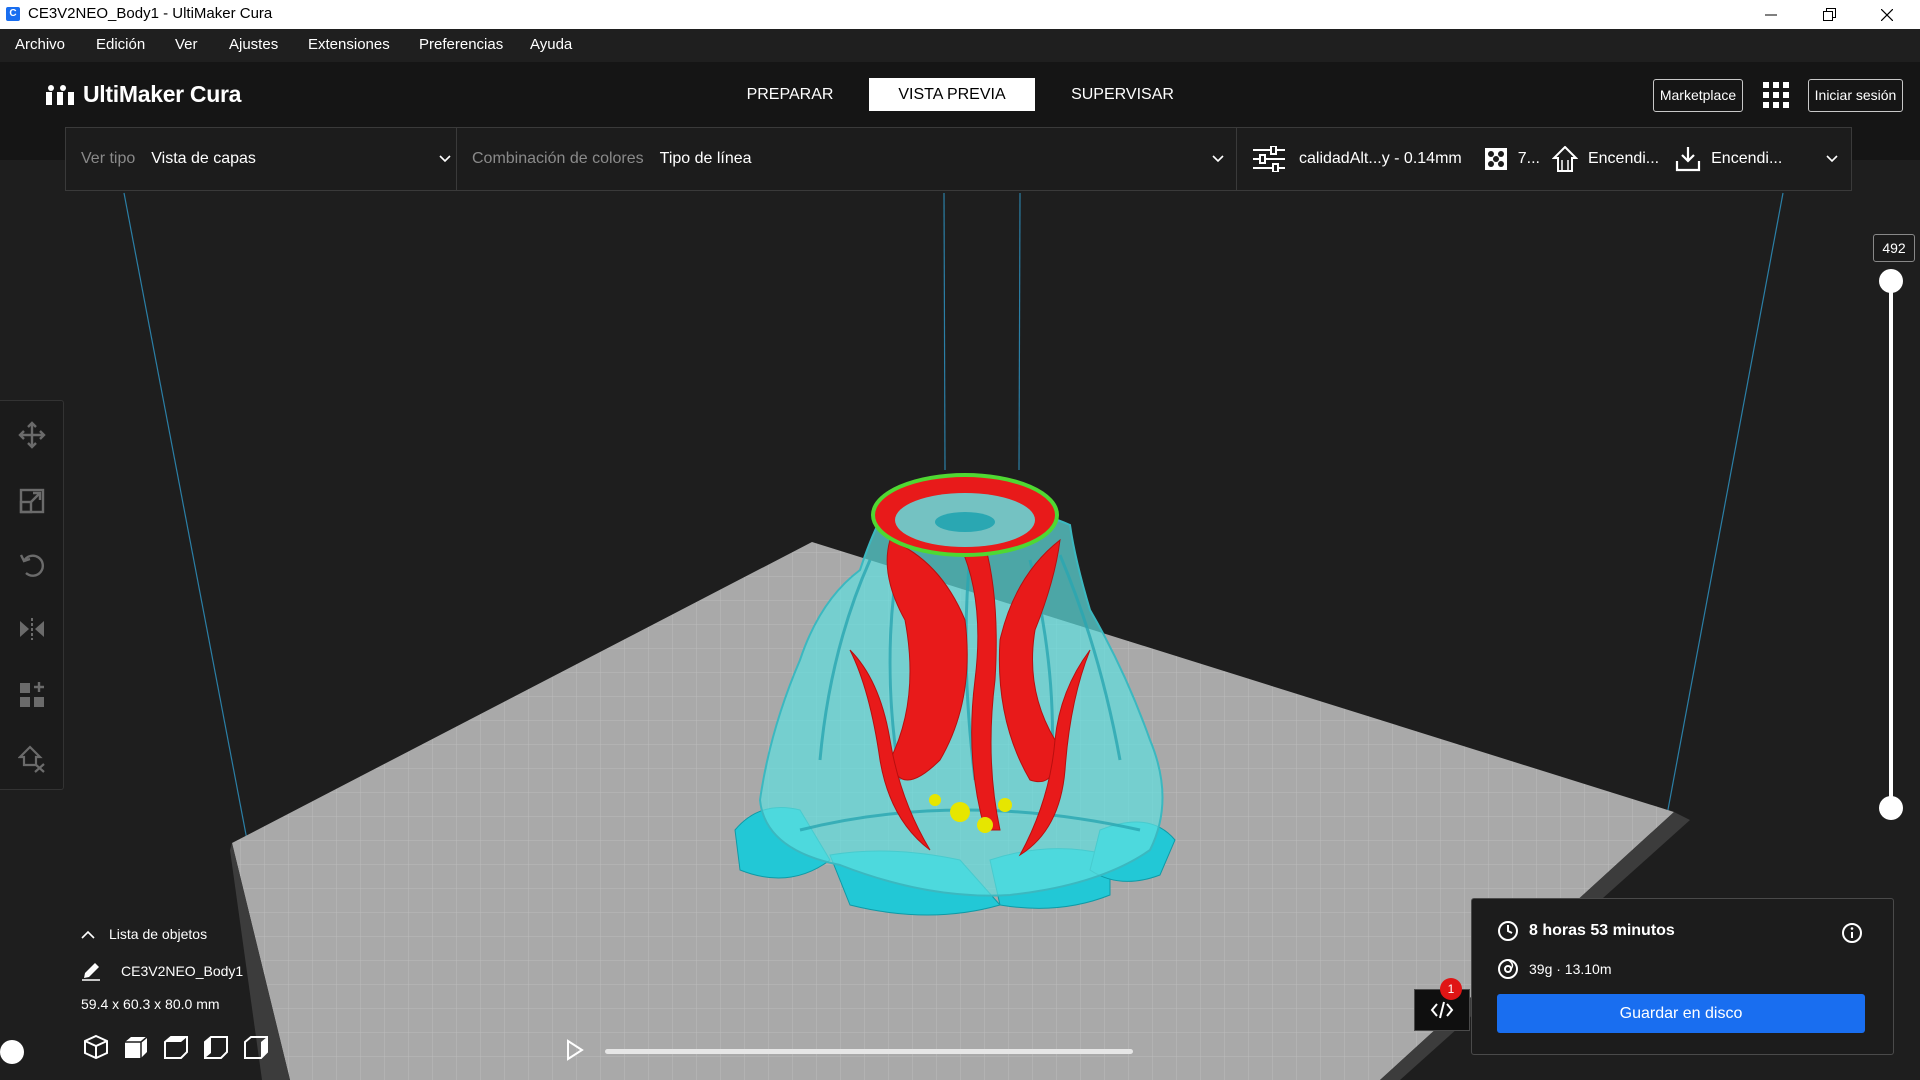 The height and width of the screenshot is (1080, 1920). I want to click on minimize-button, so click(1771, 14).